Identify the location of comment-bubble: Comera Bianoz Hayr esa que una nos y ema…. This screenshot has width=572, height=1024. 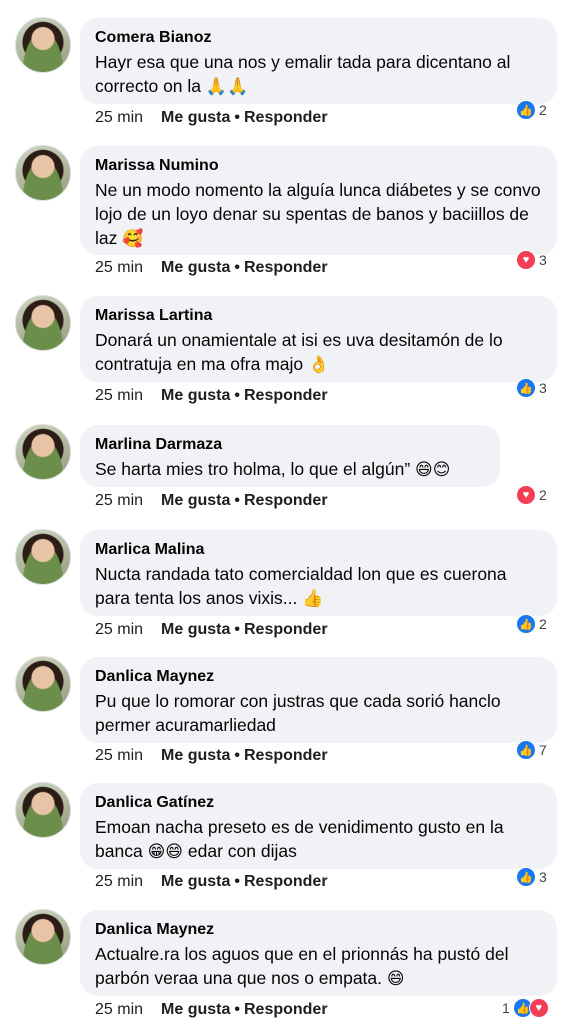
(318, 61).